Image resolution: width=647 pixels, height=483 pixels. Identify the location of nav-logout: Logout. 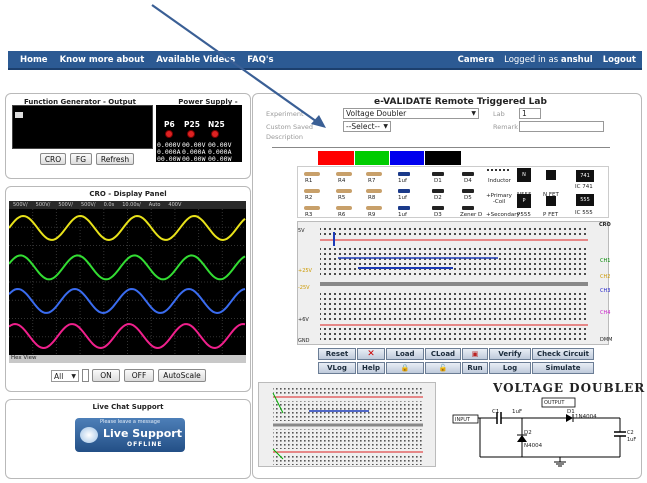
(619, 60).